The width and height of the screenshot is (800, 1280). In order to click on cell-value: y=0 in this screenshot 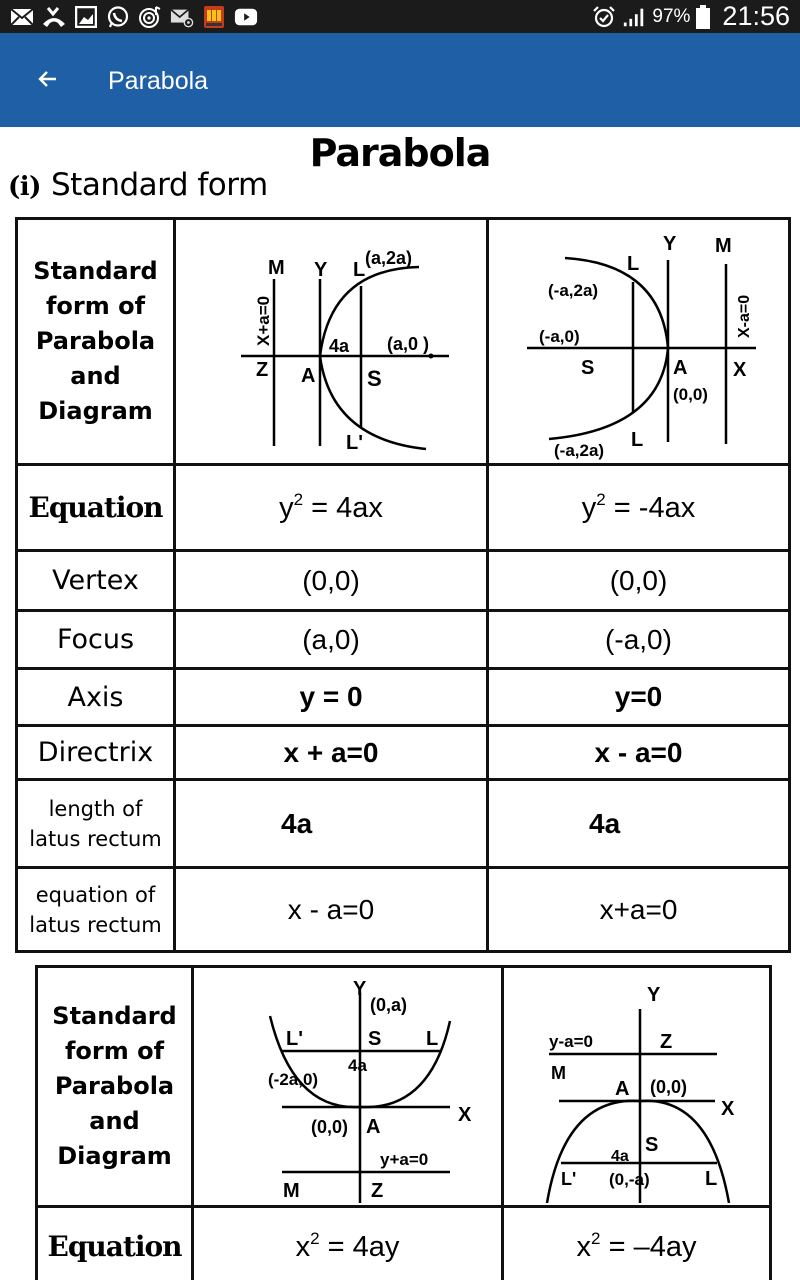, I will do `click(638, 697)`.